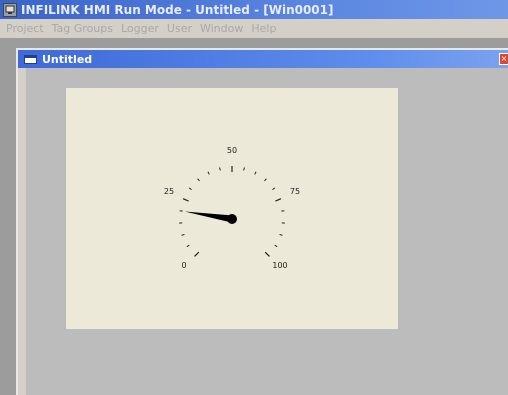  What do you see at coordinates (503, 59) in the screenshot?
I see `close-button: ×` at bounding box center [503, 59].